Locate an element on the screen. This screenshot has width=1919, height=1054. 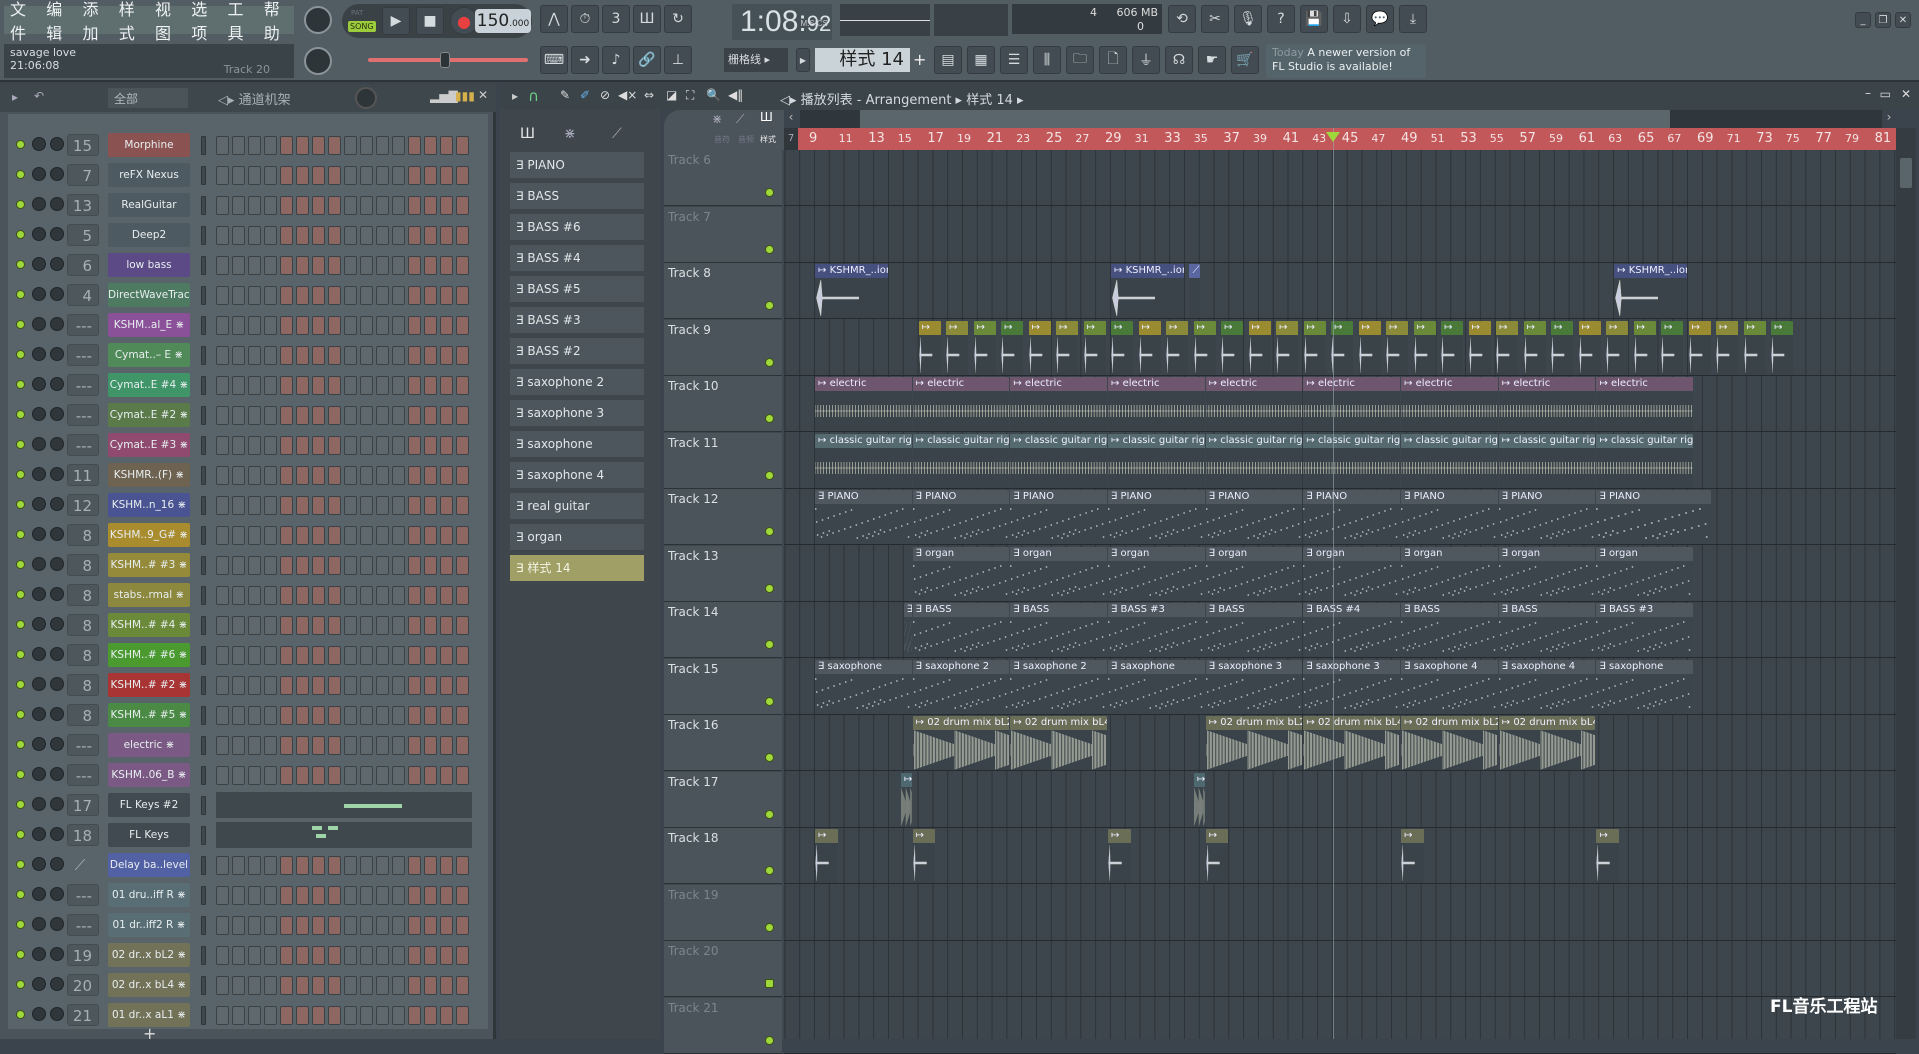
notes-clip: ∃ PIANO is located at coordinates (1653, 517).